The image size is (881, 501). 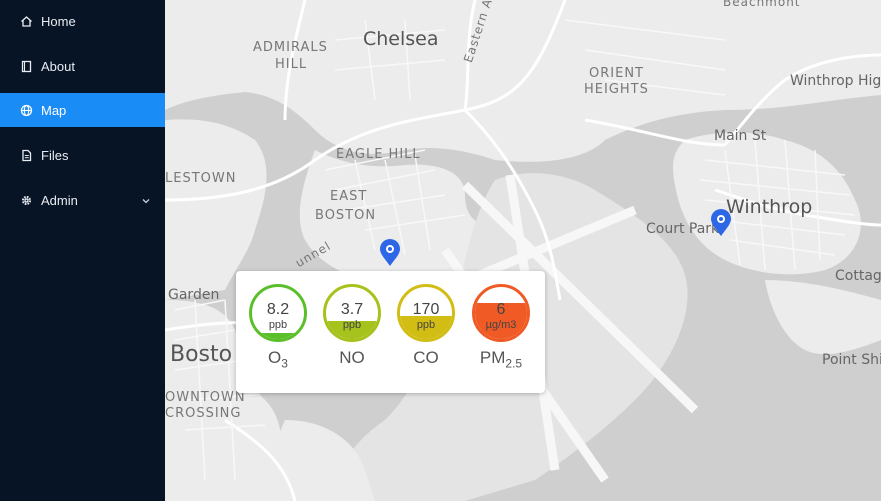 I want to click on label-eagle-hill: EAGLE HILL, so click(x=378, y=154).